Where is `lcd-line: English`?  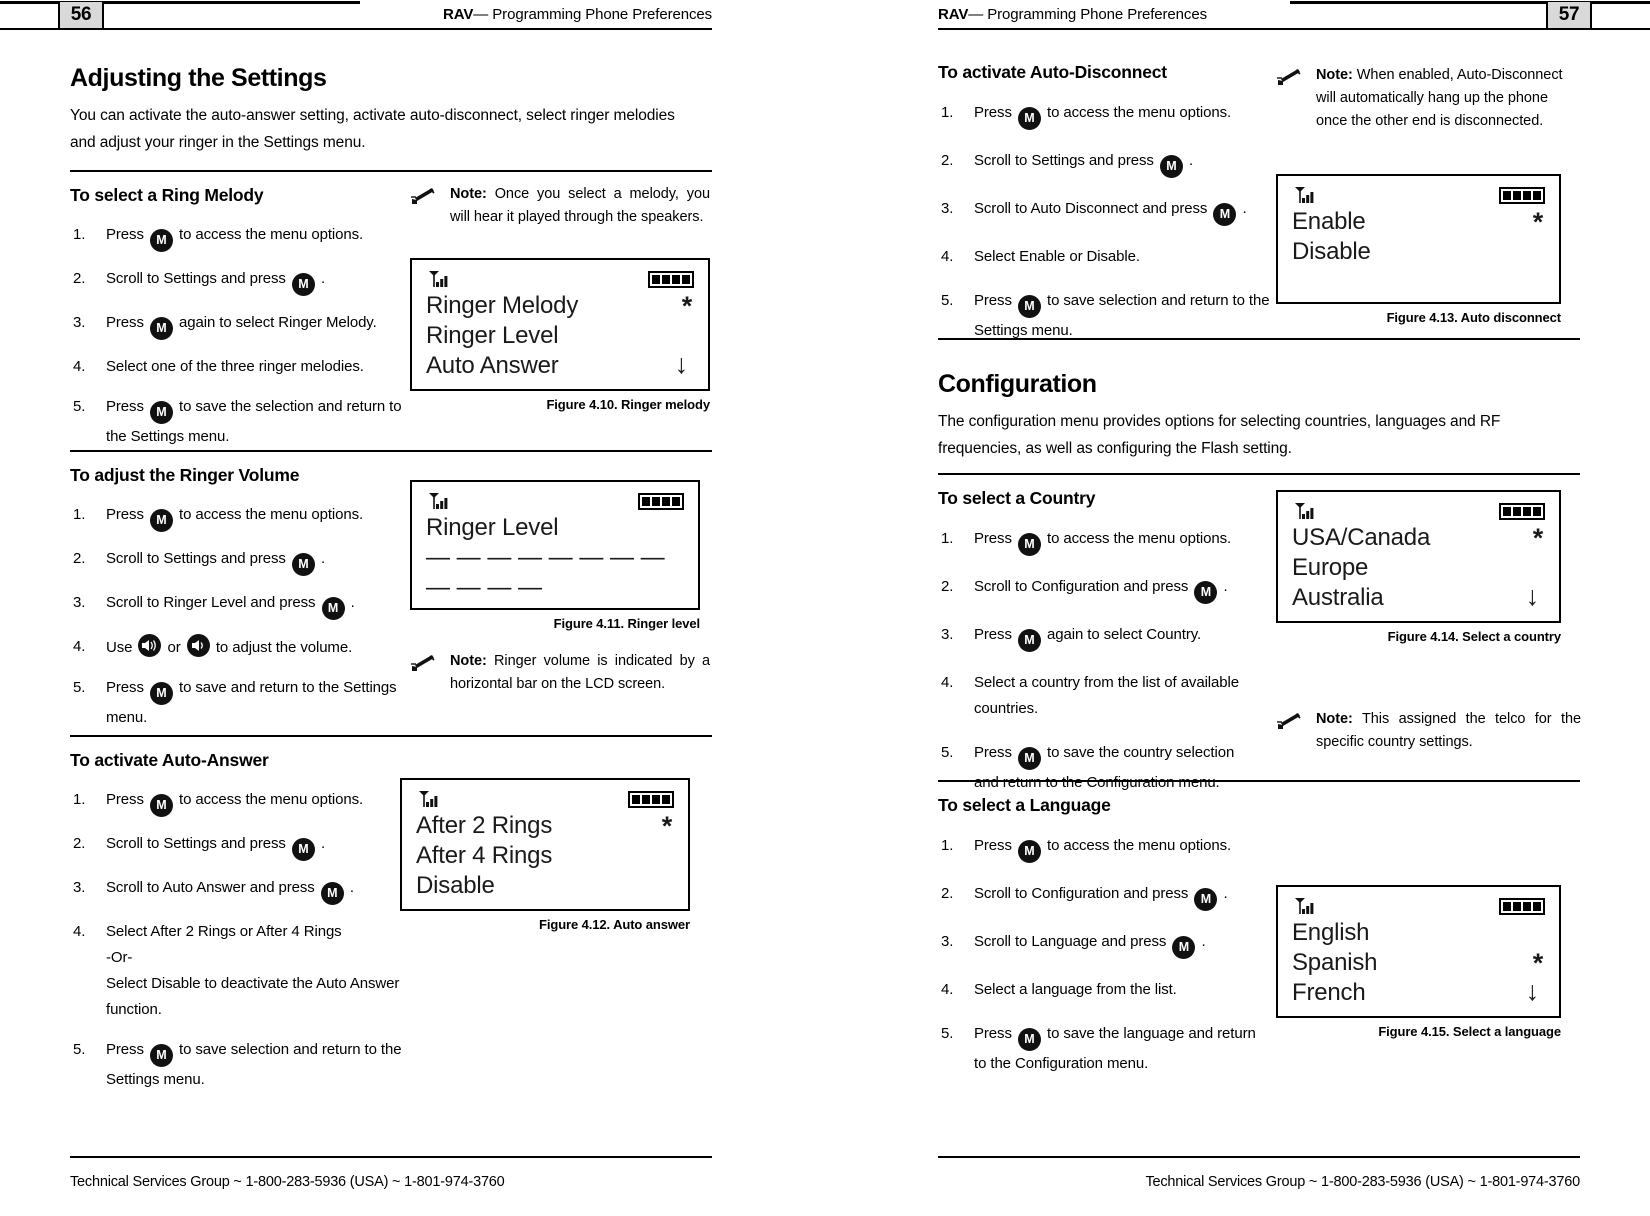
lcd-line: English is located at coordinates (1418, 933).